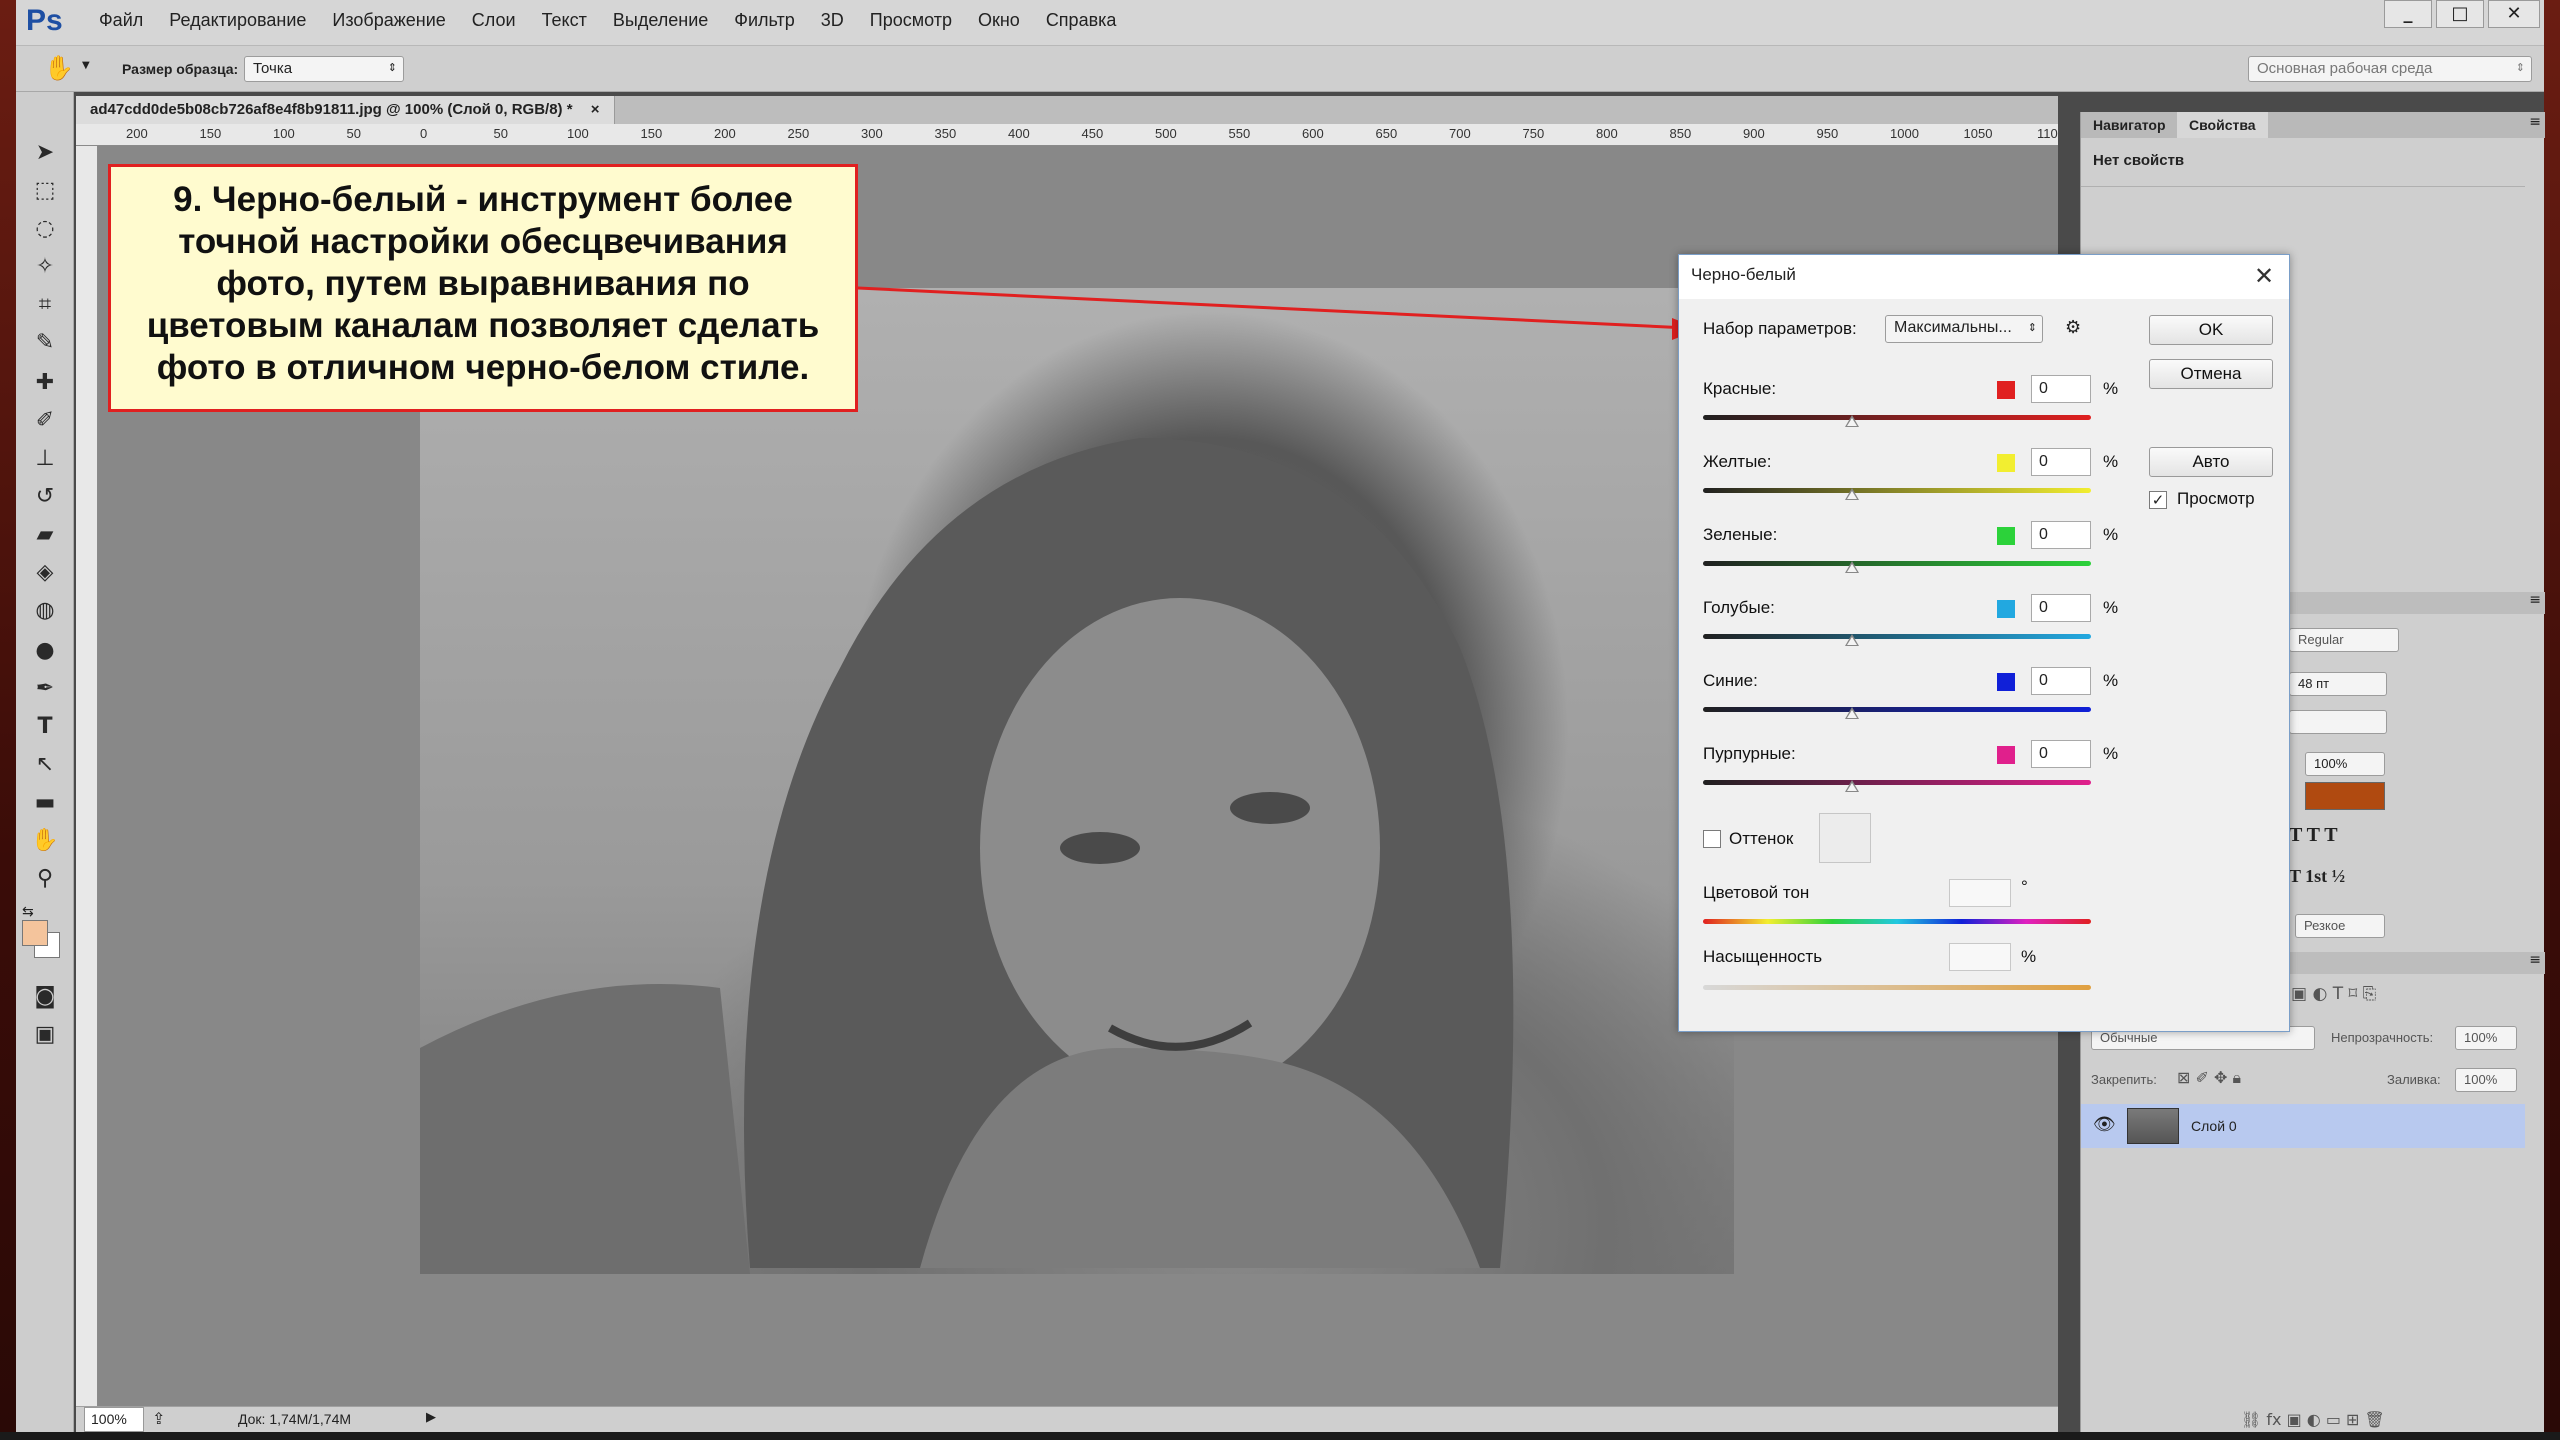 The width and height of the screenshot is (2560, 1440). Describe the element at coordinates (45, 229) in the screenshot. I see `lasso-tool-icon: ◌` at that location.